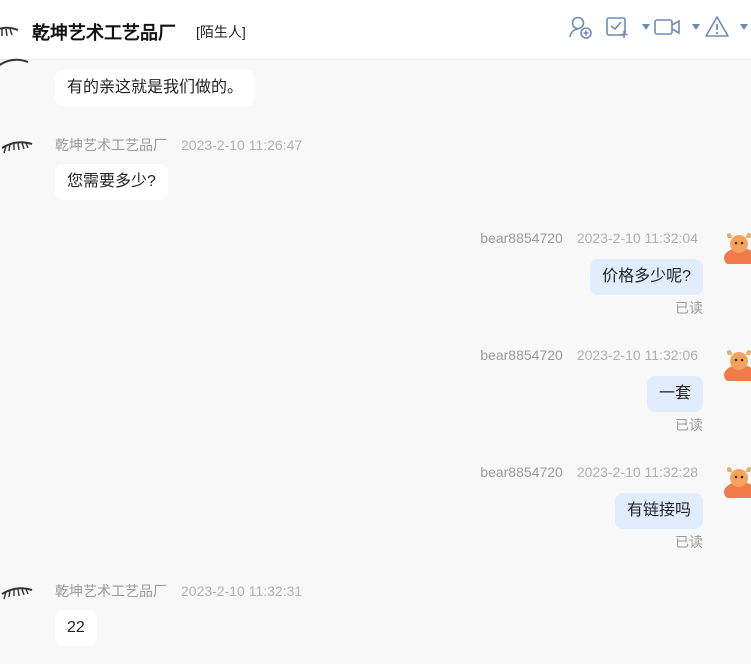  I want to click on contact-name: 乾坤艺术工艺品厂, so click(104, 33).